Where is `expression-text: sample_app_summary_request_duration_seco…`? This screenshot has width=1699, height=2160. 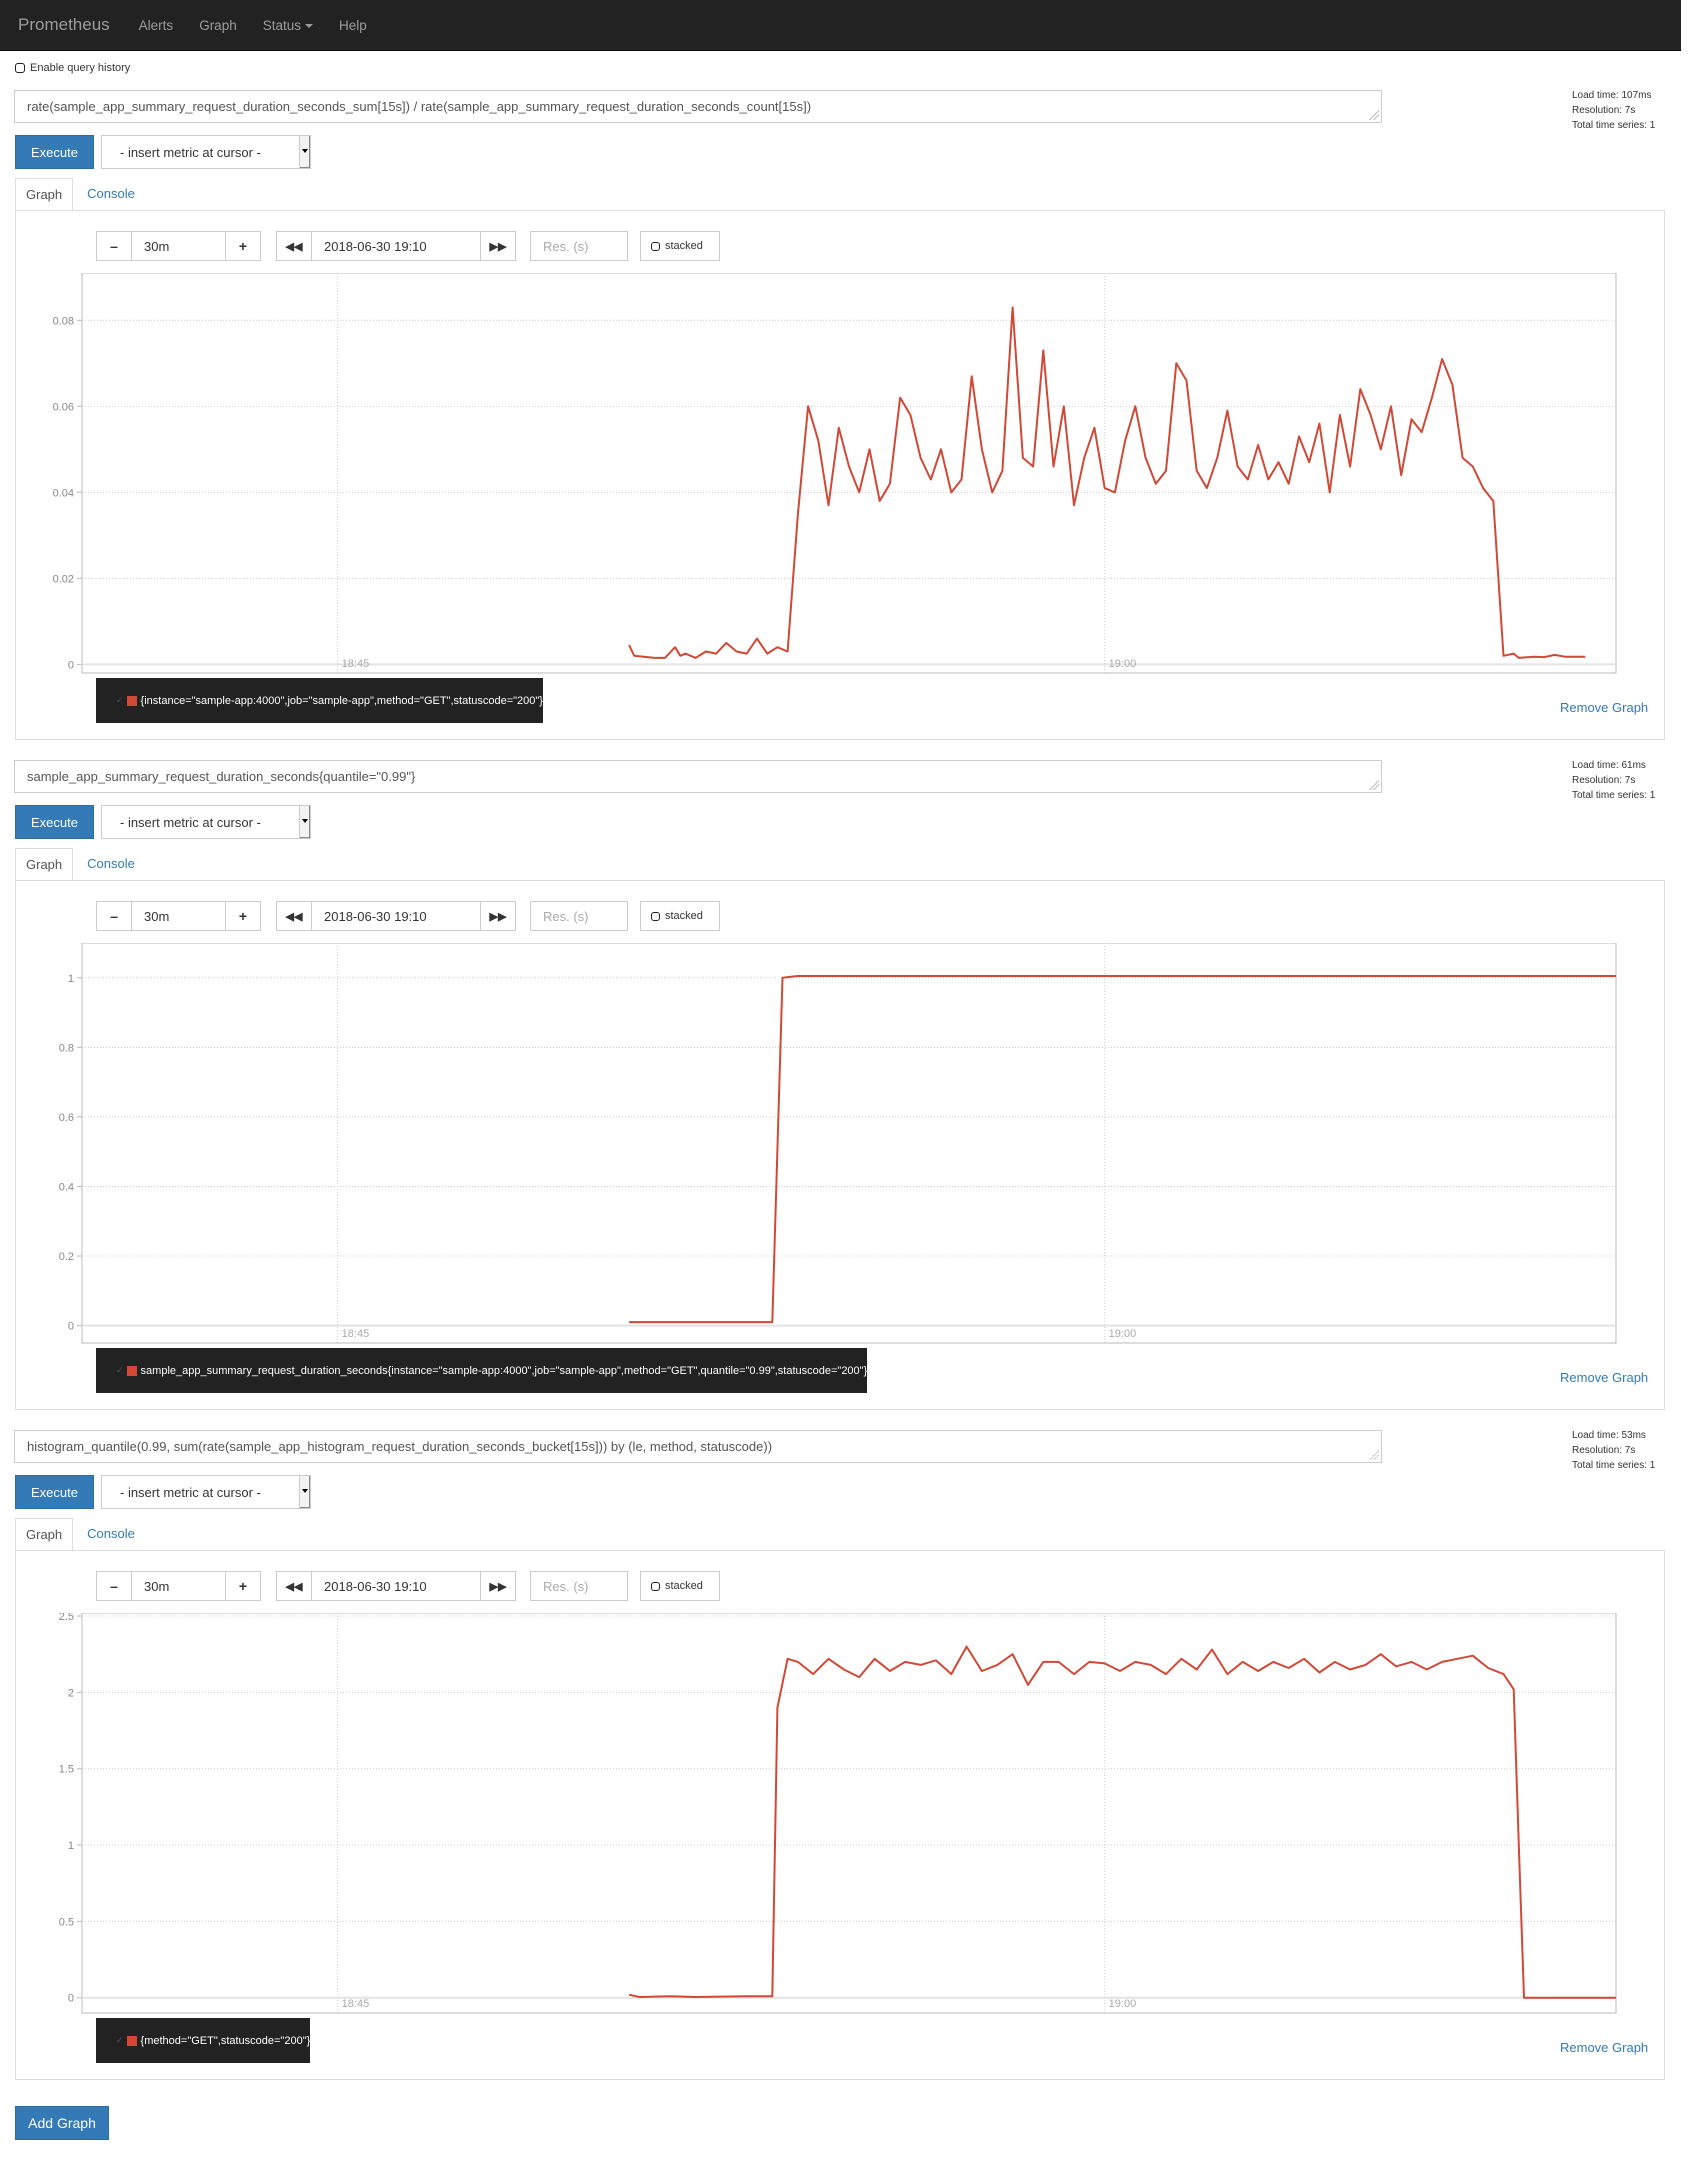
expression-text: sample_app_summary_request_duration_seco… is located at coordinates (221, 776).